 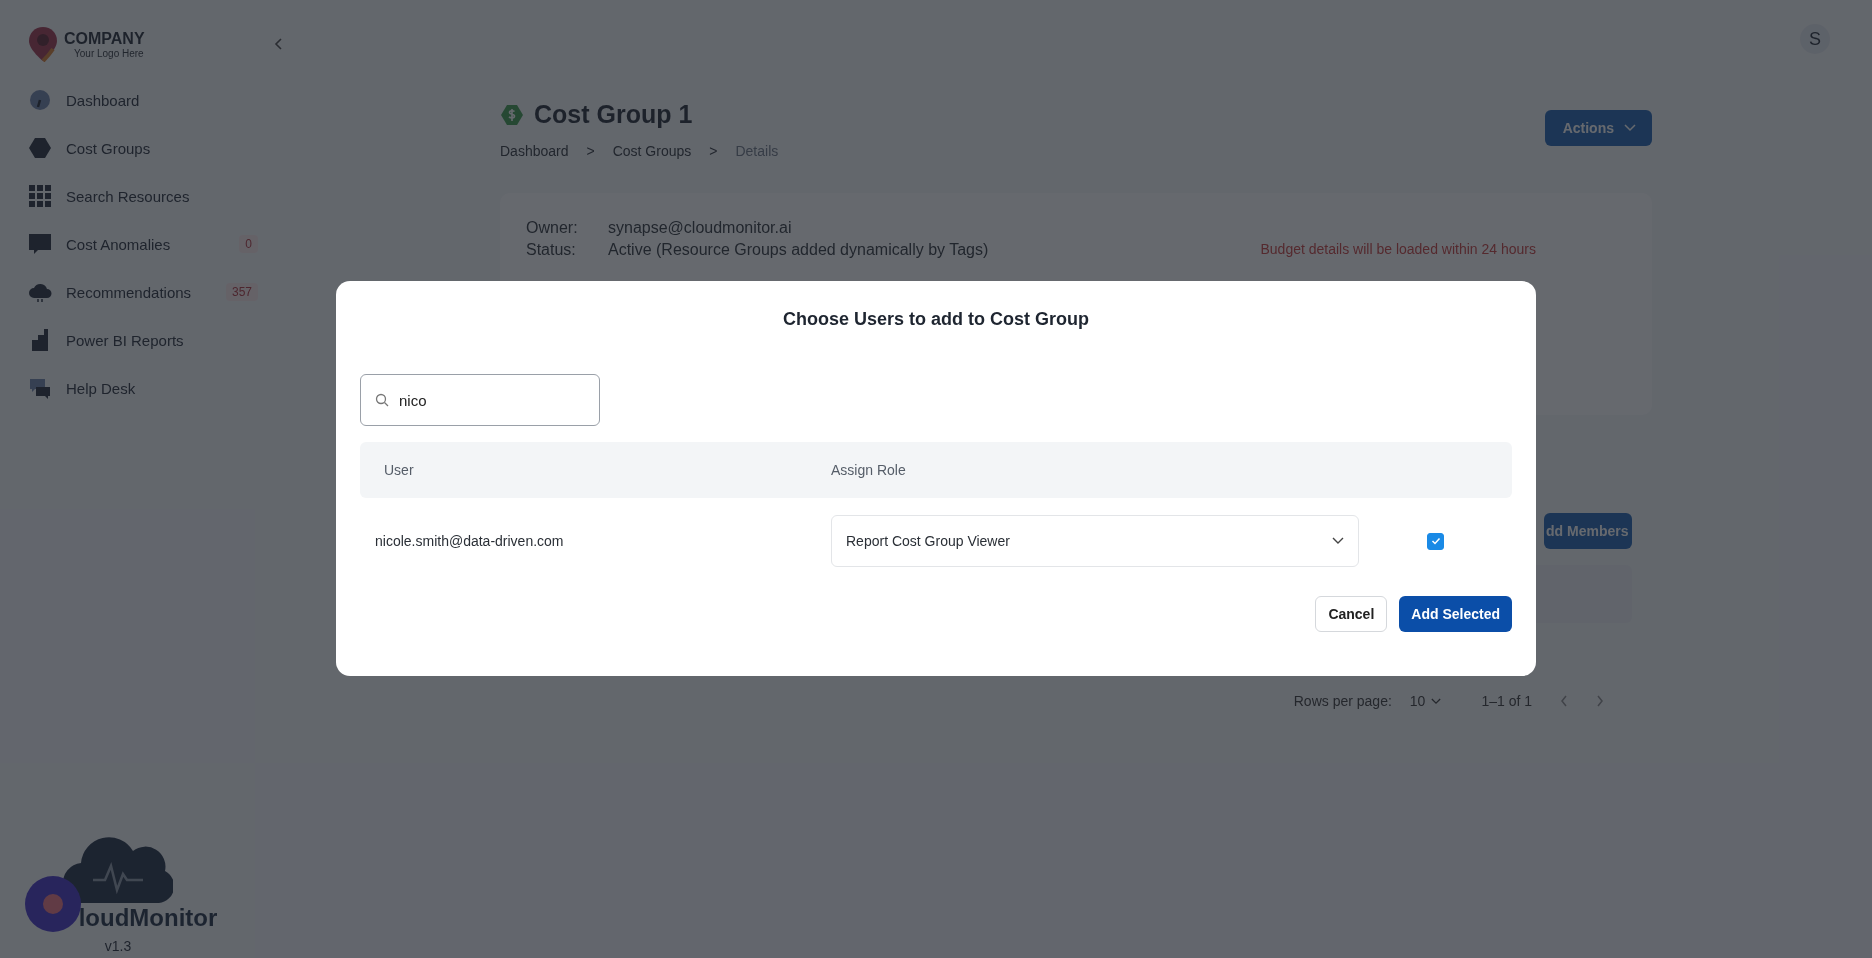 What do you see at coordinates (552, 228) in the screenshot?
I see `detail-label: Owner:` at bounding box center [552, 228].